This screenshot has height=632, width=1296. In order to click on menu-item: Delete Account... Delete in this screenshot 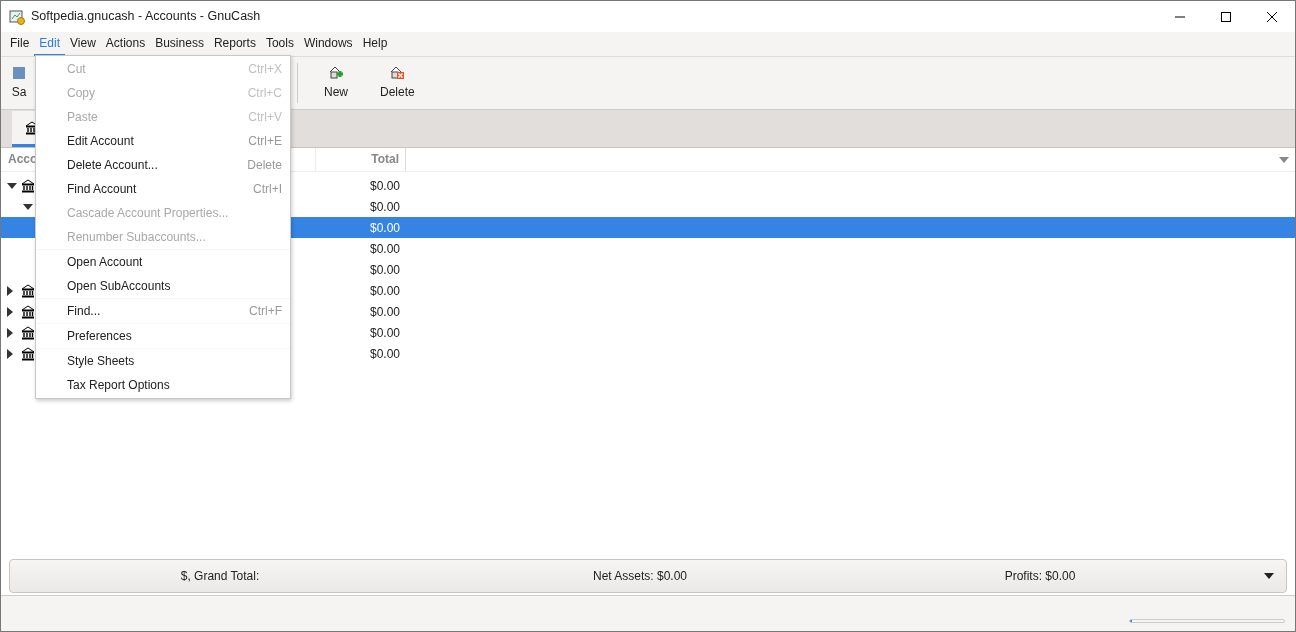, I will do `click(163, 165)`.